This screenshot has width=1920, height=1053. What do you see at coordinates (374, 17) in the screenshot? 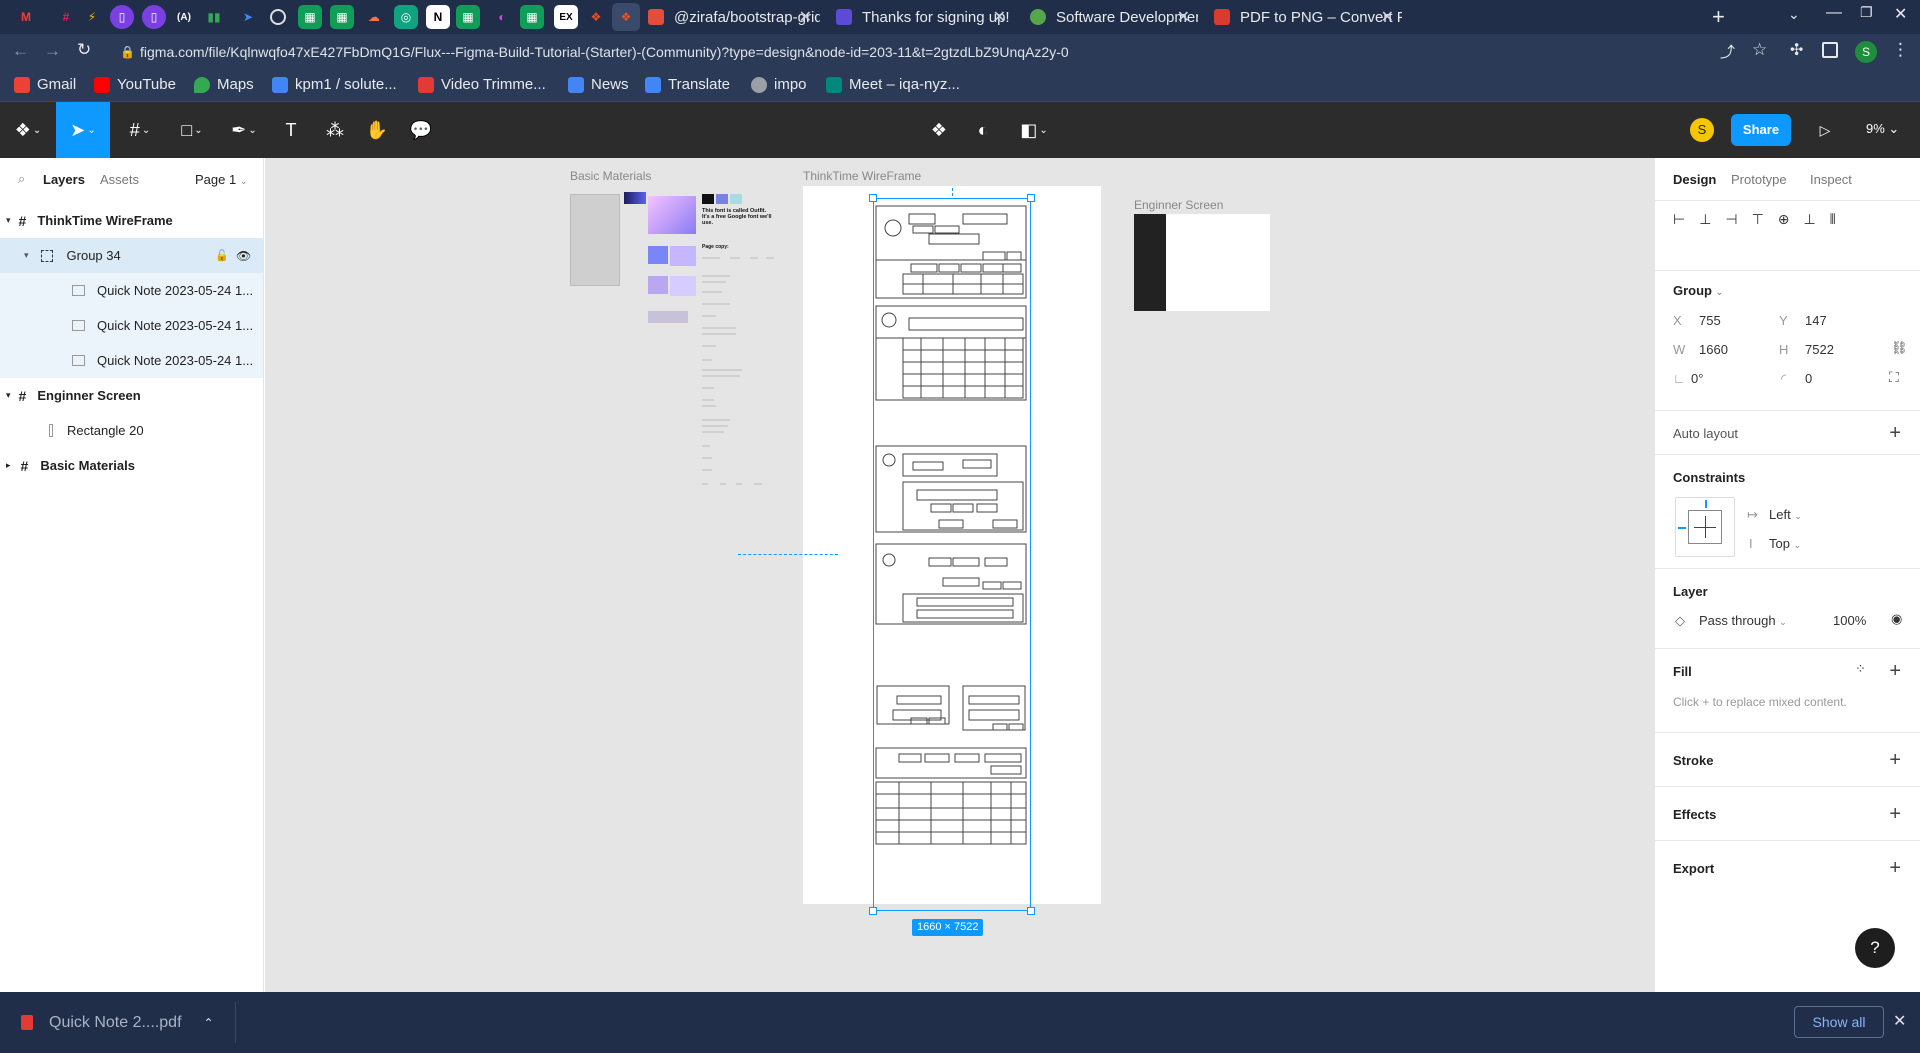
I see `app-icon: ☁` at bounding box center [374, 17].